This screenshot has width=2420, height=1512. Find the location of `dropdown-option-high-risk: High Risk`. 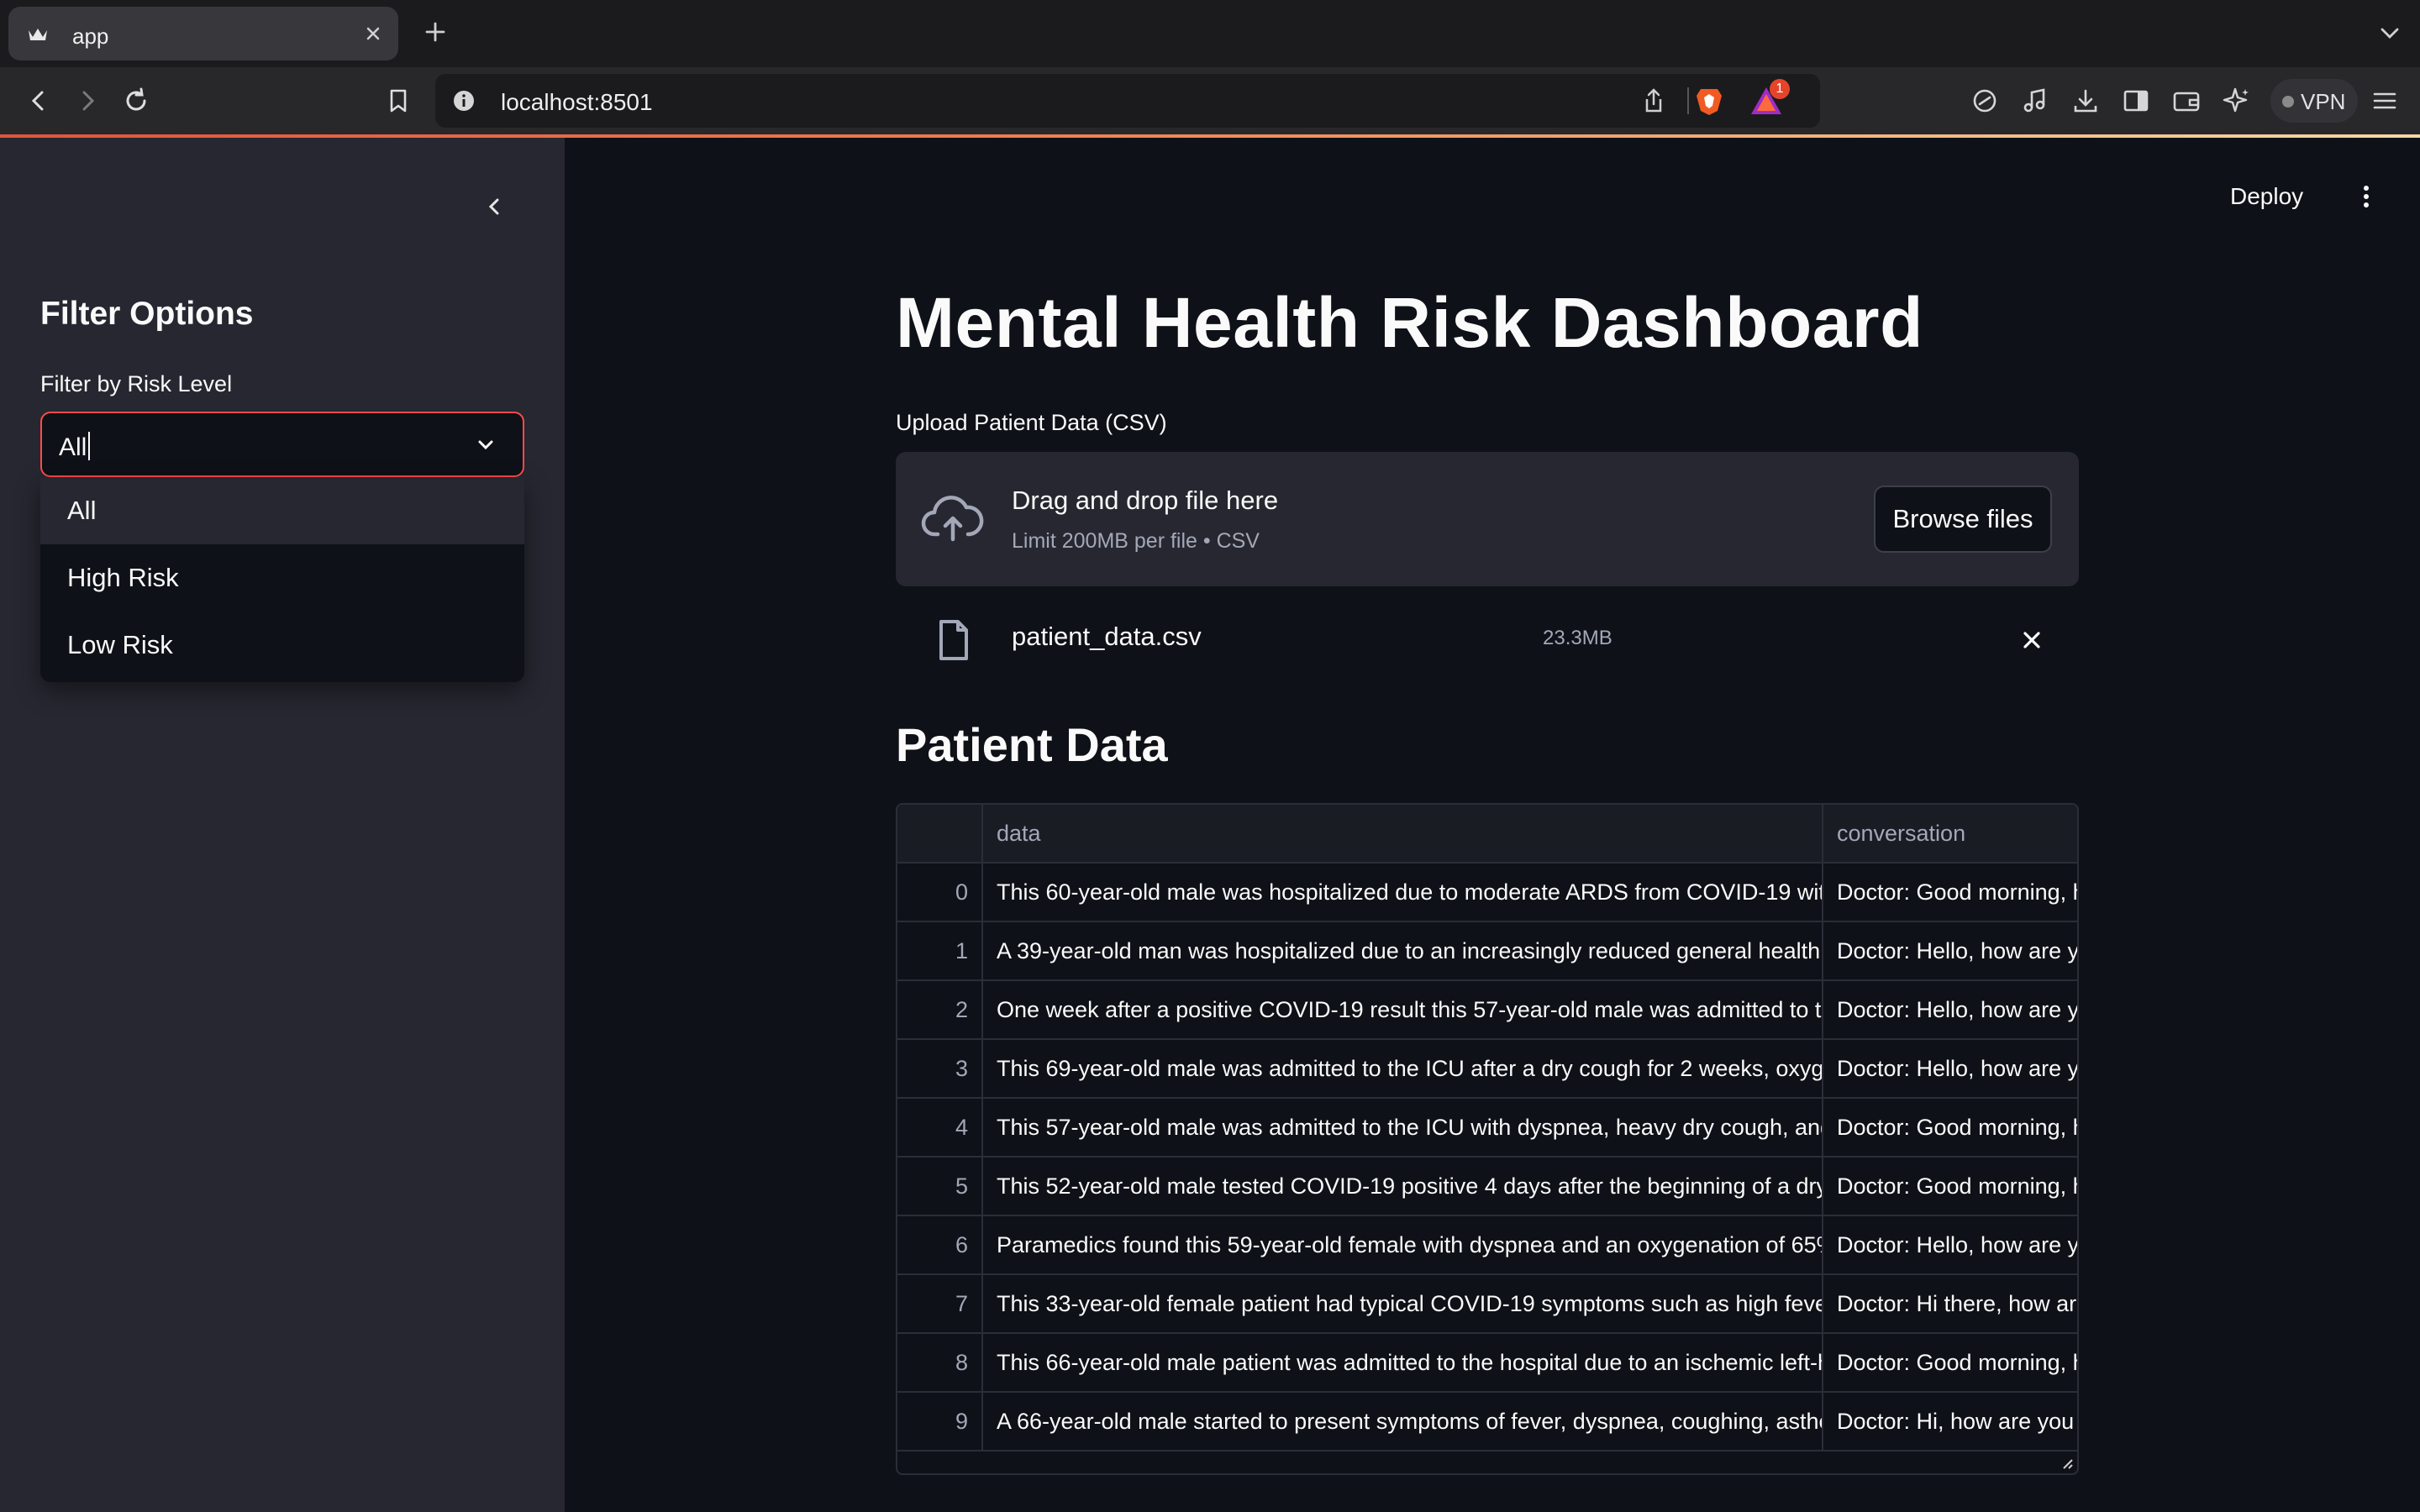

dropdown-option-high-risk: High Risk is located at coordinates (282, 578).